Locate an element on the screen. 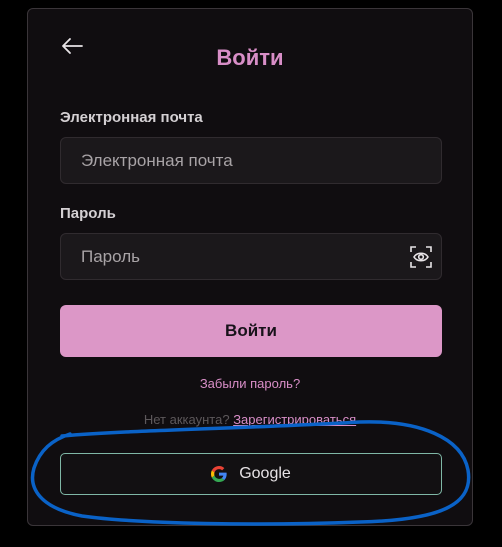 This screenshot has width=502, height=547. no-account-text: Нет аккаунта? is located at coordinates (186, 419).